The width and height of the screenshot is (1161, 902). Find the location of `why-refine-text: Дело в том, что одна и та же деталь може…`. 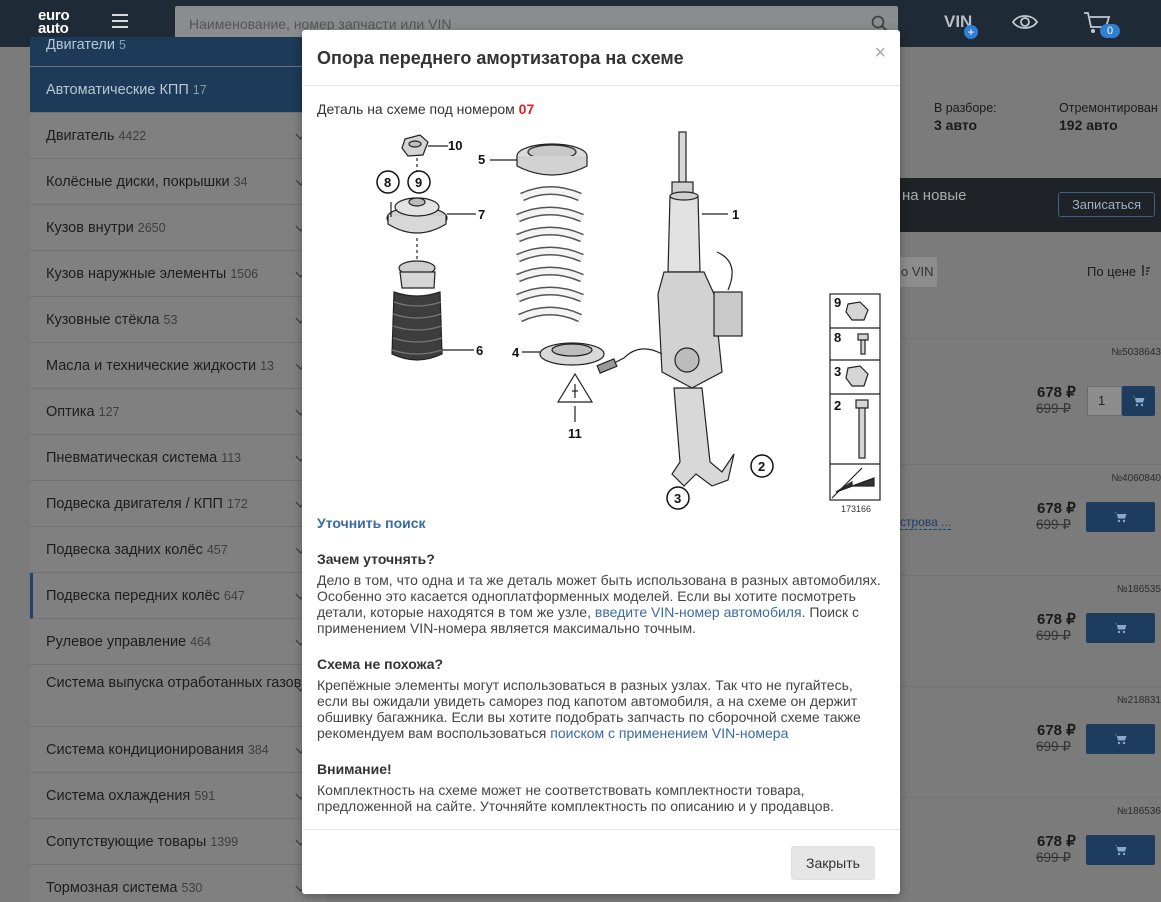

why-refine-text: Дело в том, что одна и та же деталь може… is located at coordinates (602, 604).